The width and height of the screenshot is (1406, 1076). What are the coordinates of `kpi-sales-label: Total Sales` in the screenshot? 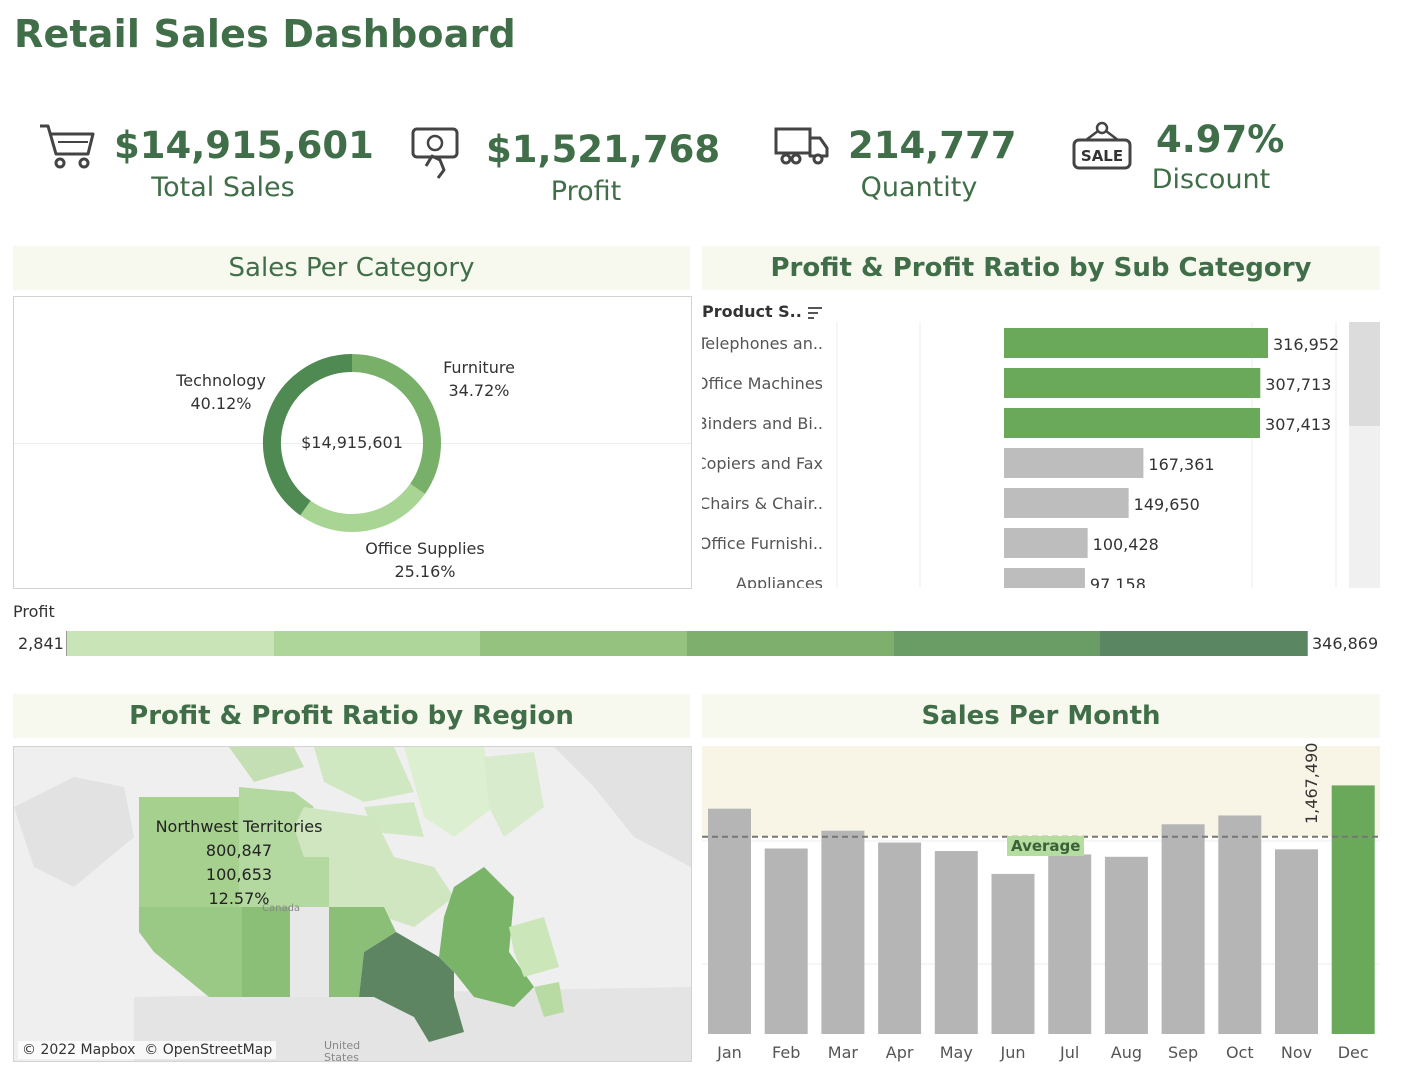 It's located at (223, 187).